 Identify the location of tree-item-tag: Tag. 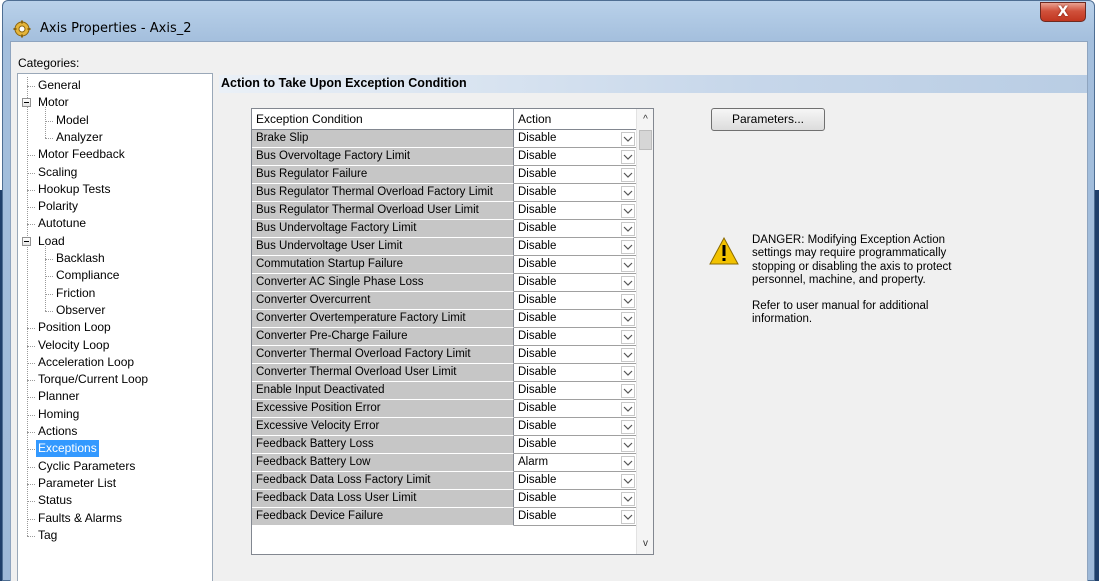
(47, 535).